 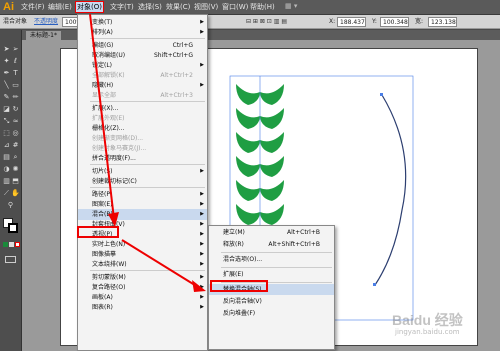 I want to click on arrowhead-replace-spine, so click(x=199, y=286).